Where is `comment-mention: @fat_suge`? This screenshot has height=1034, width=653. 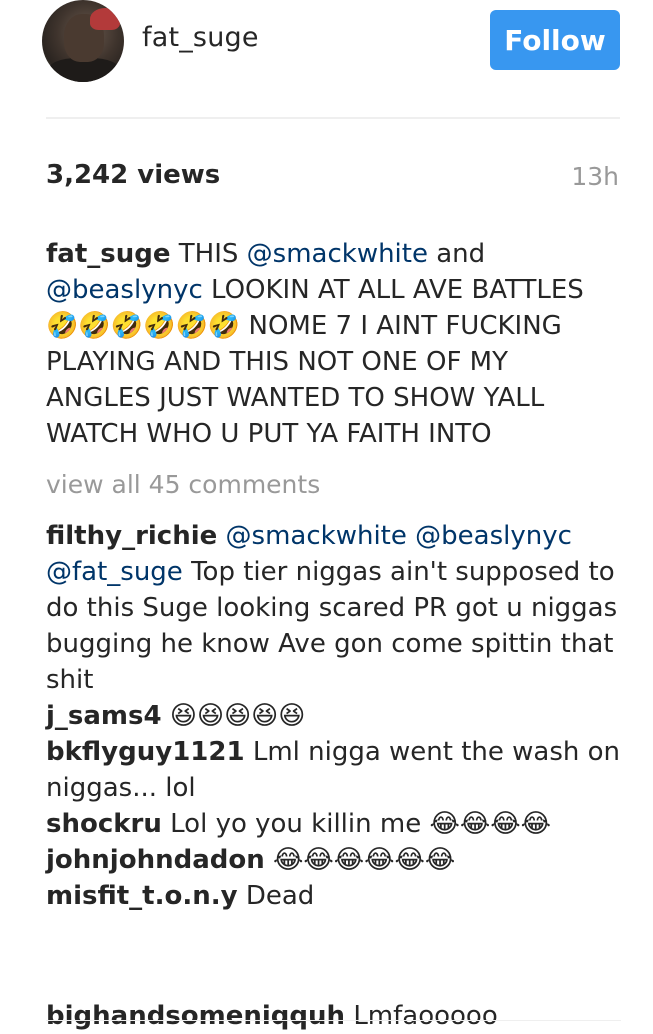
comment-mention: @fat_suge is located at coordinates (114, 572).